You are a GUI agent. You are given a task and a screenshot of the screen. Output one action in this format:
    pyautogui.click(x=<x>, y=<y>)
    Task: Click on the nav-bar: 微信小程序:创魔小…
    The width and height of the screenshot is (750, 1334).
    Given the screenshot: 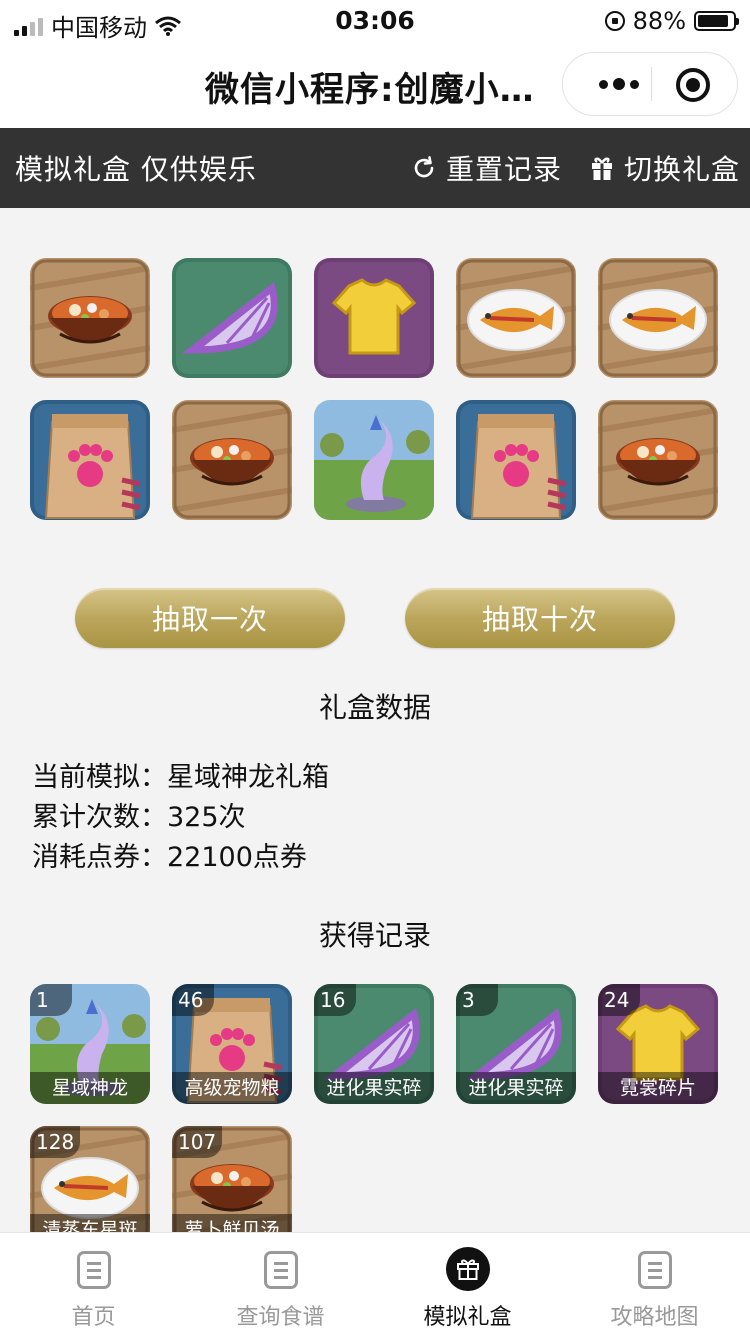 What is the action you would take?
    pyautogui.click(x=375, y=85)
    